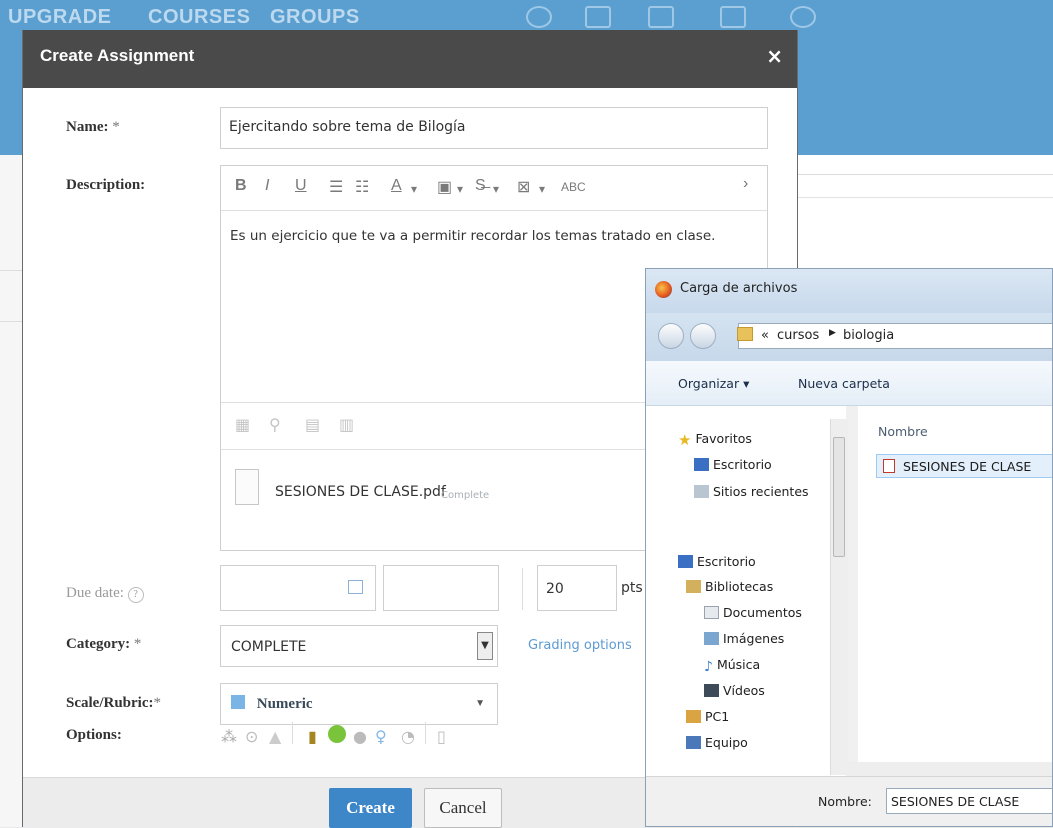 This screenshot has width=1053, height=828. Describe the element at coordinates (315, 17) in the screenshot. I see `nav-groups: GROUPS` at that location.